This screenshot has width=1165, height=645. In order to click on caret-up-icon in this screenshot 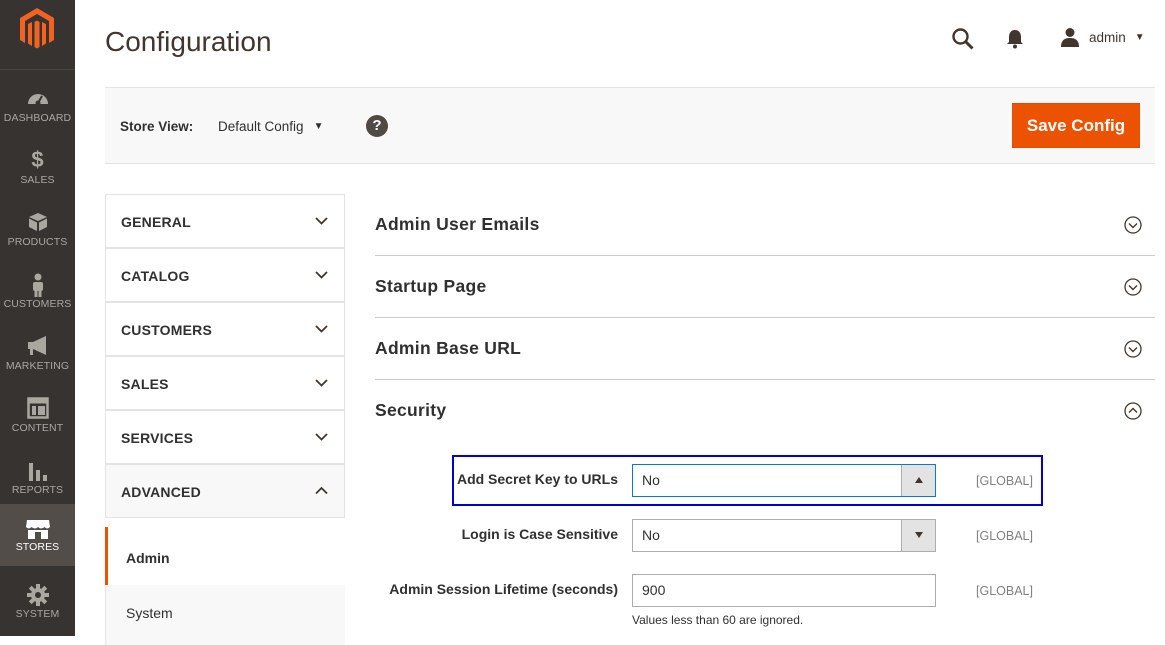, I will do `click(919, 480)`.